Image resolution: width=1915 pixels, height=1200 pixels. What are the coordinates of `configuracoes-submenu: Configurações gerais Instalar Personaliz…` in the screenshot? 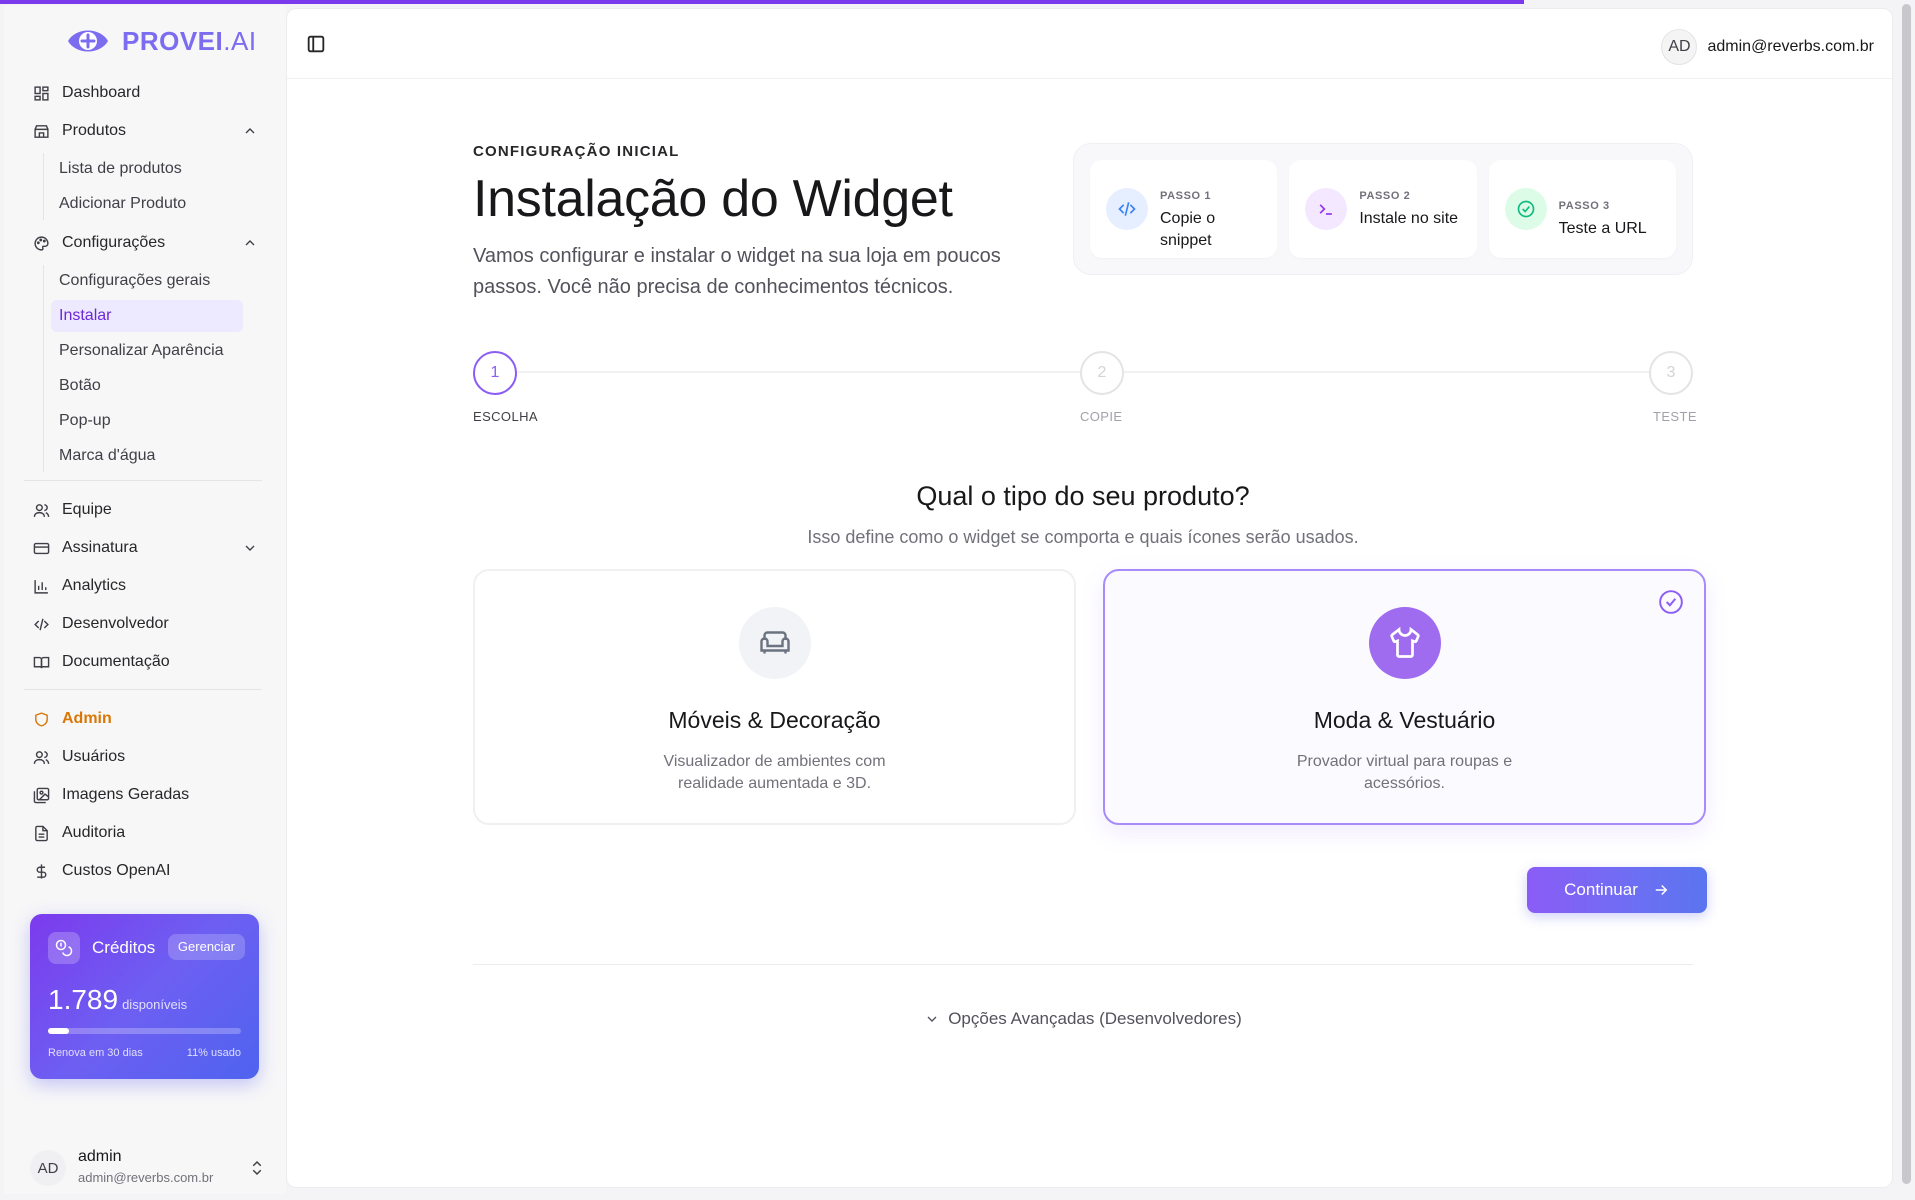 It's located at (154, 368).